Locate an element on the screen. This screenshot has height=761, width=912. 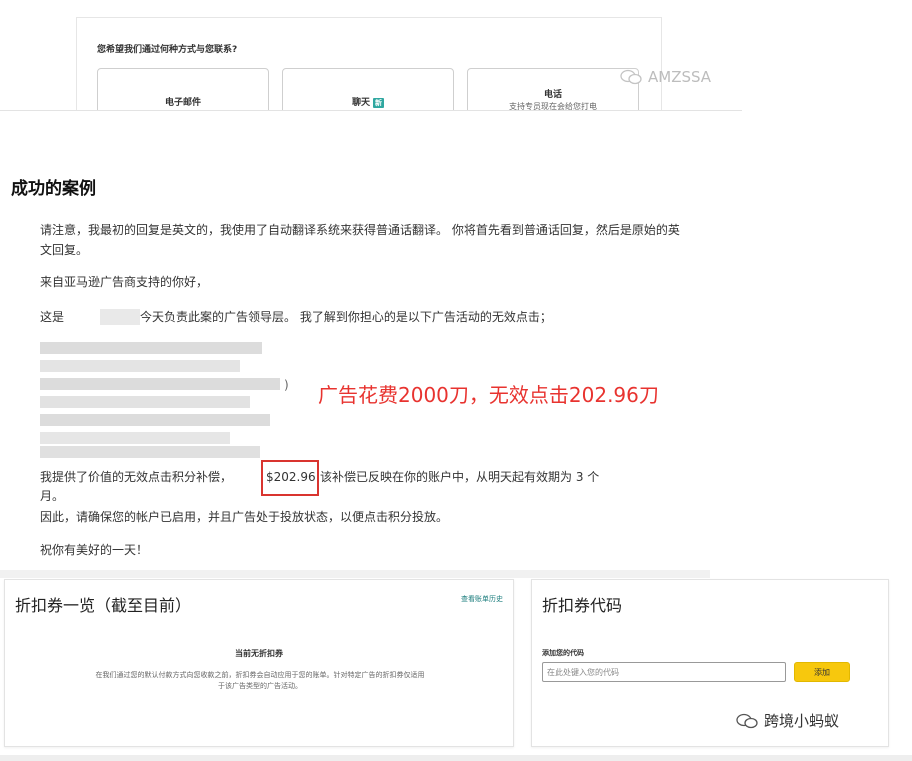
code-input-label: 添加您的代码 is located at coordinates (563, 653).